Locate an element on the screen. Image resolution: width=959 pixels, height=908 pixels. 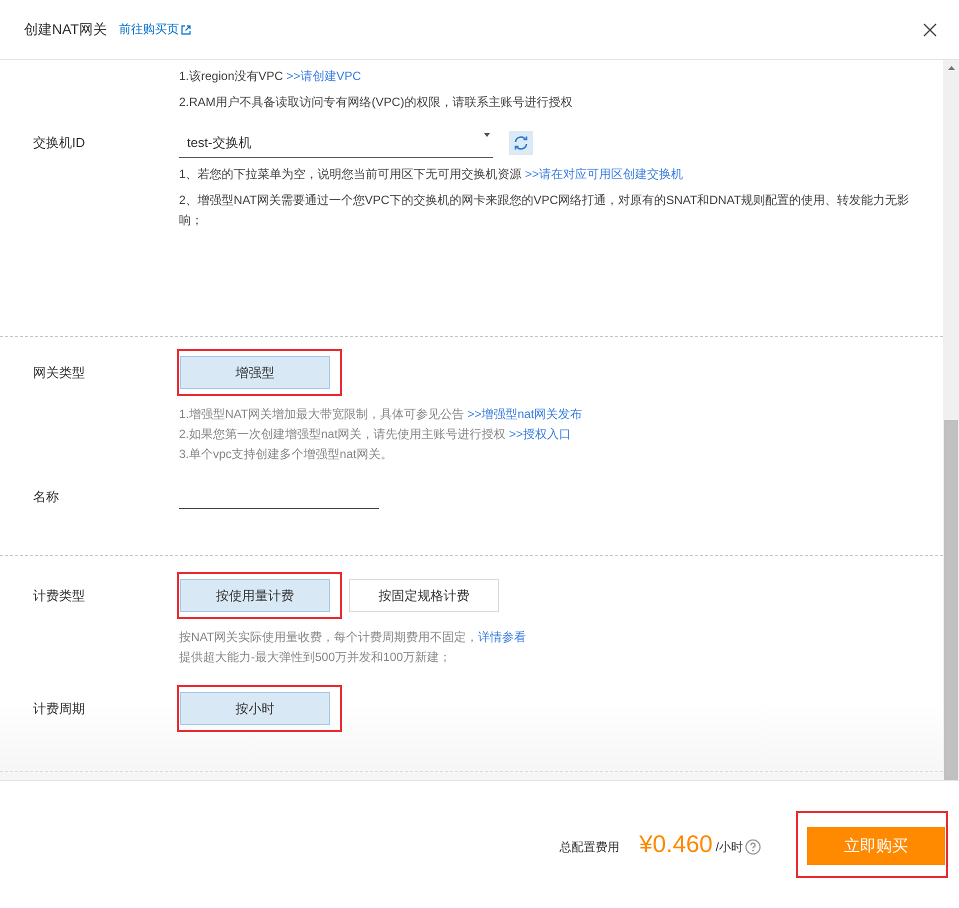
hint-text: 3.单个vpc支持创建多个增强型nat网关。 is located at coordinates (286, 454).